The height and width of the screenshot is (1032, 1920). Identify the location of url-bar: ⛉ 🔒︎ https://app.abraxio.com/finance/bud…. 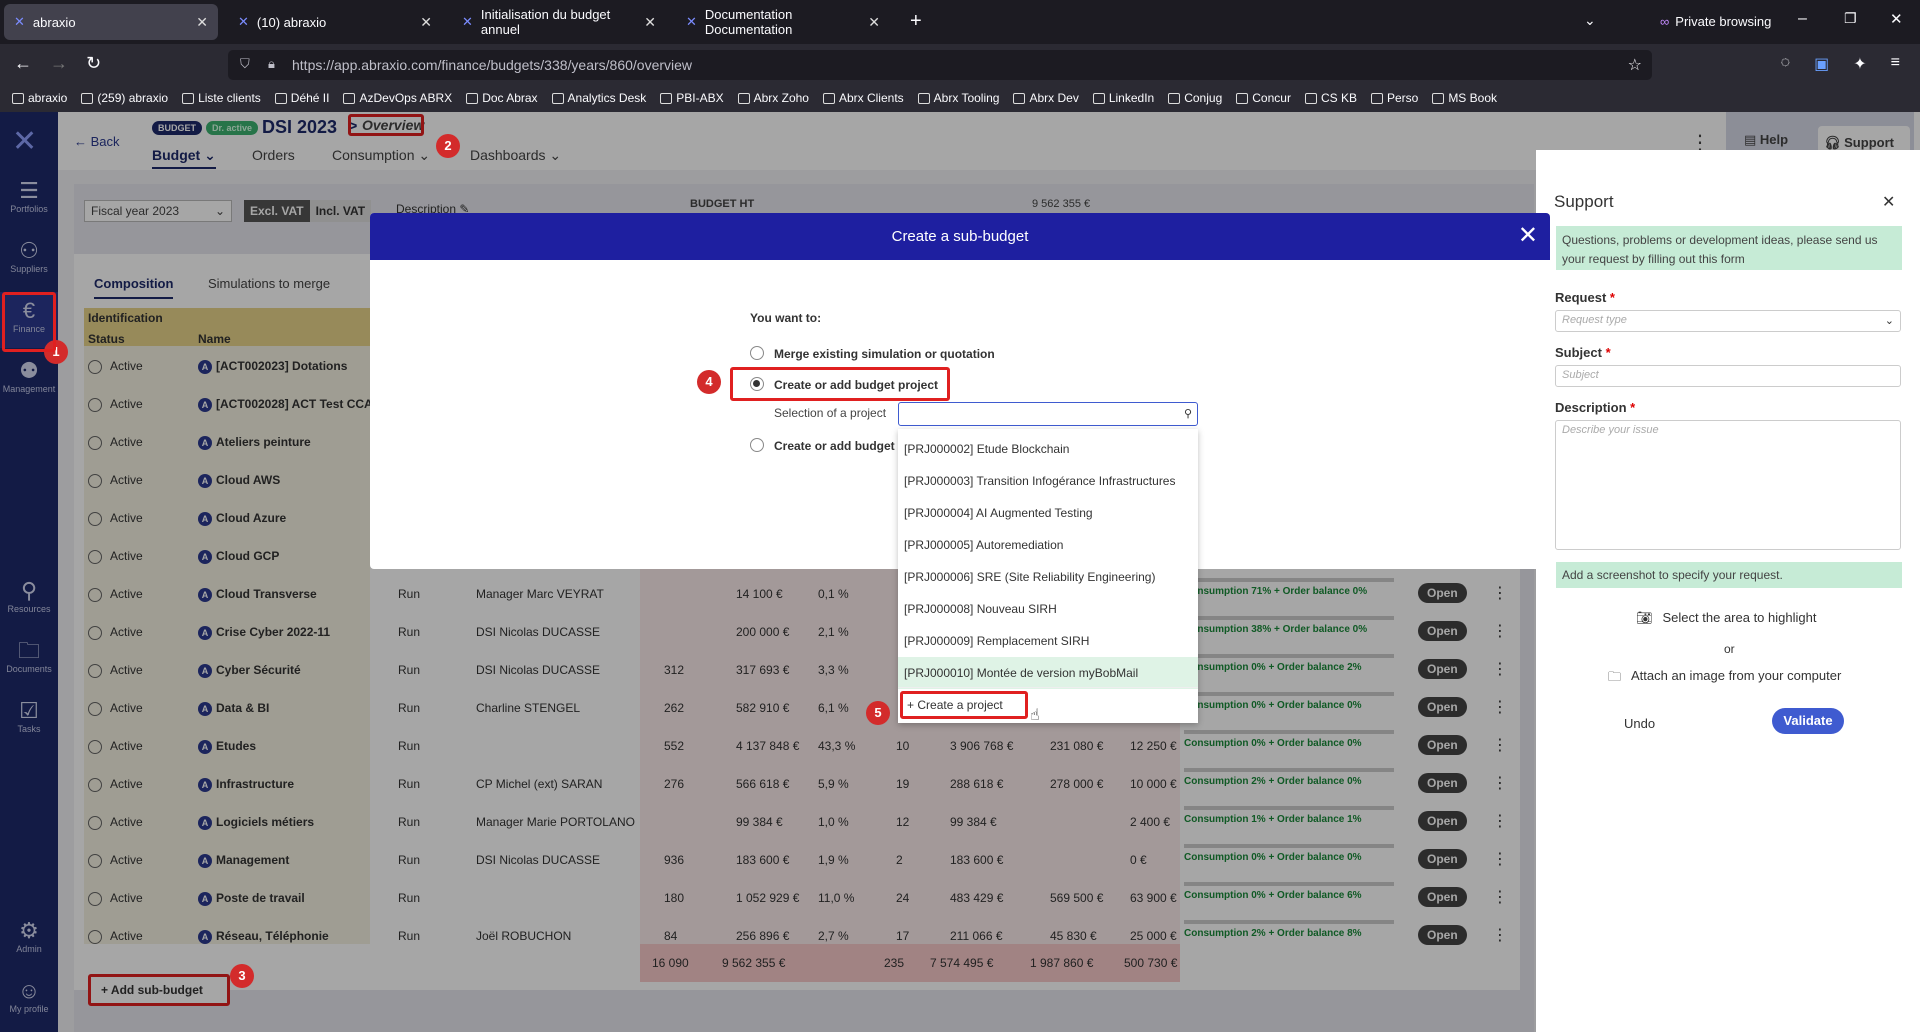
(940, 65).